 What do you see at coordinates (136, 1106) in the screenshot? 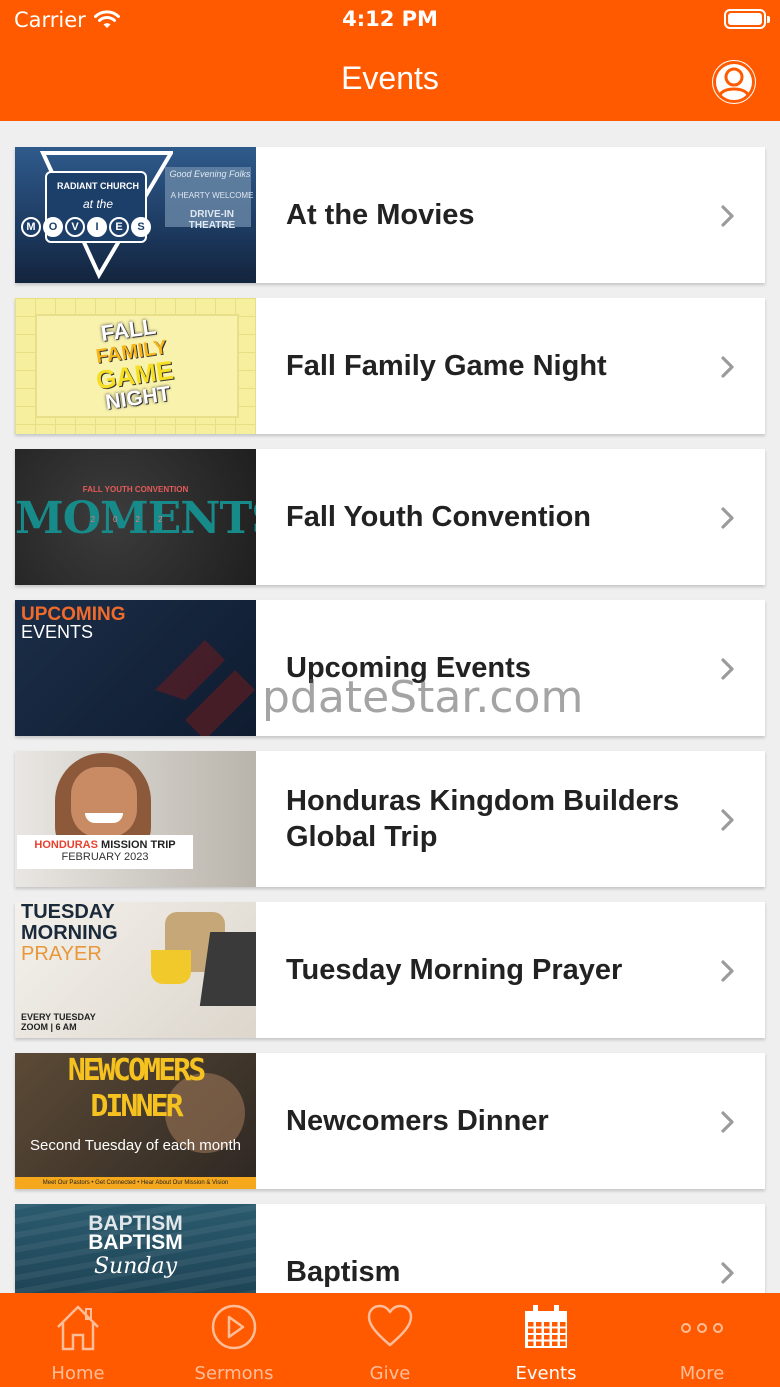
I see `thumb-text: DINNER` at bounding box center [136, 1106].